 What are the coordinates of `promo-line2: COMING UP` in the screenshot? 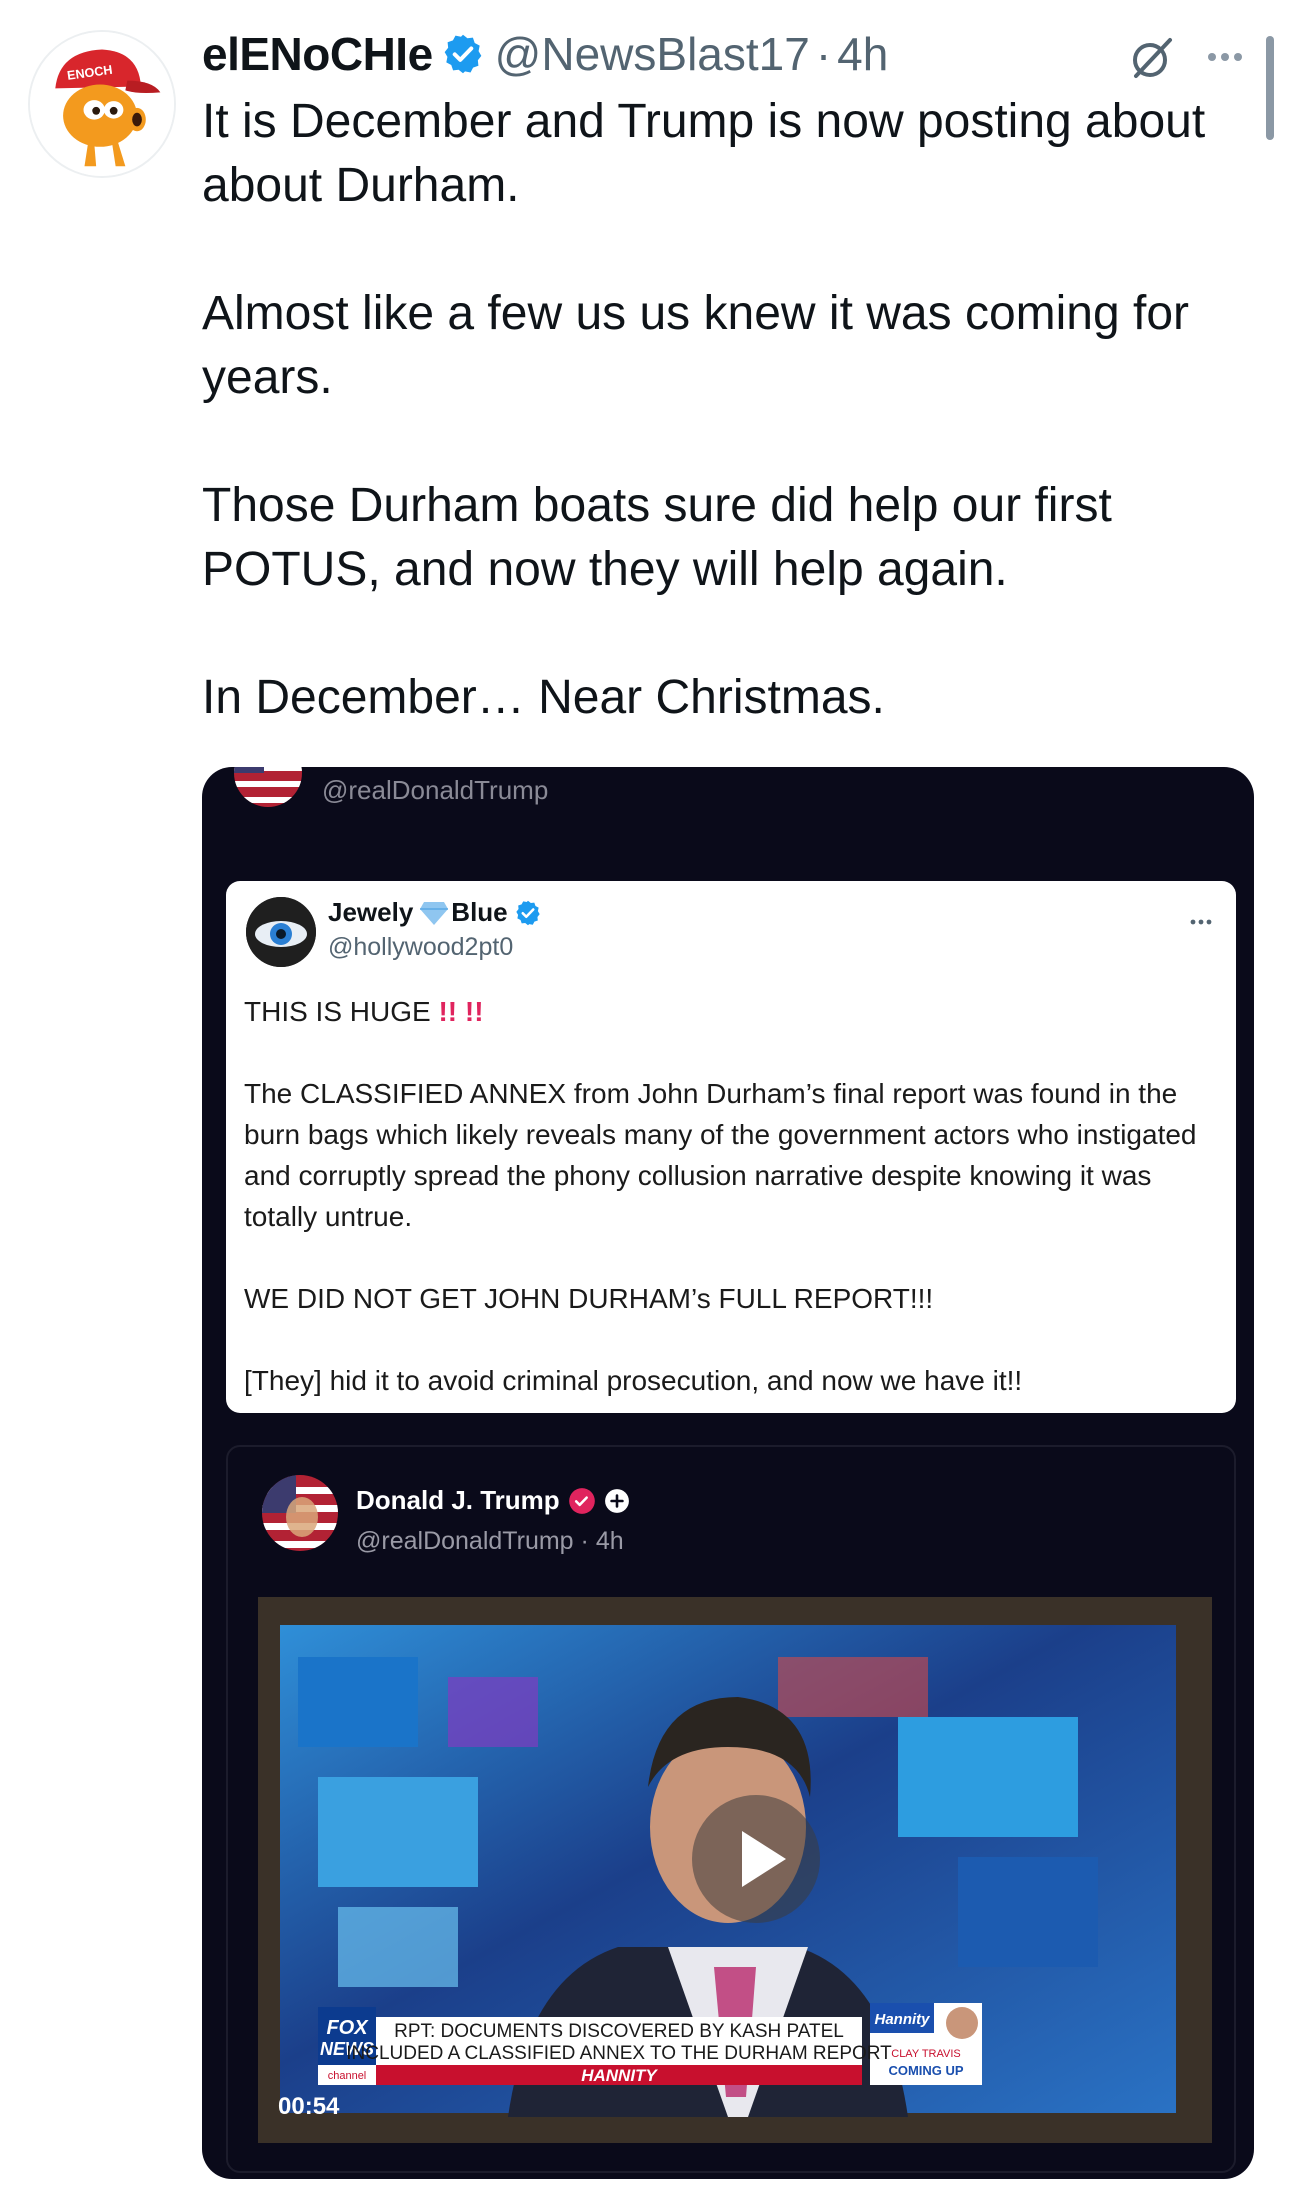 It's located at (925, 2070).